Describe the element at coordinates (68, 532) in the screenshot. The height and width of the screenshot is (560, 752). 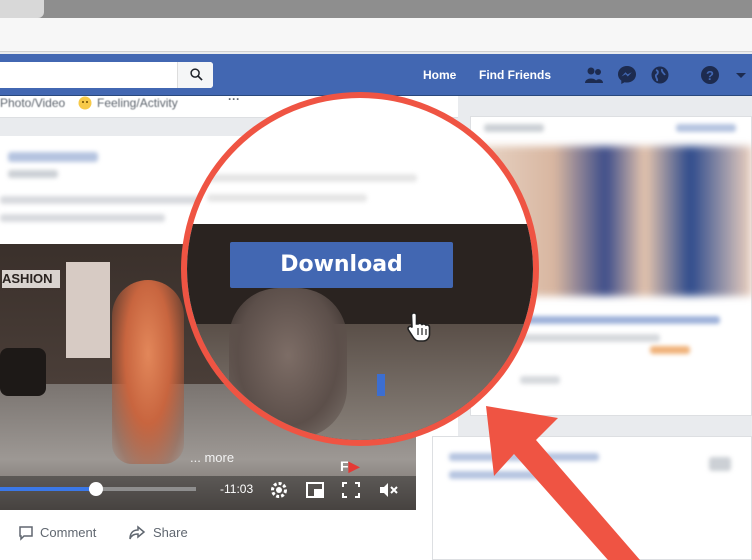
I see `comment-button: Comment` at that location.